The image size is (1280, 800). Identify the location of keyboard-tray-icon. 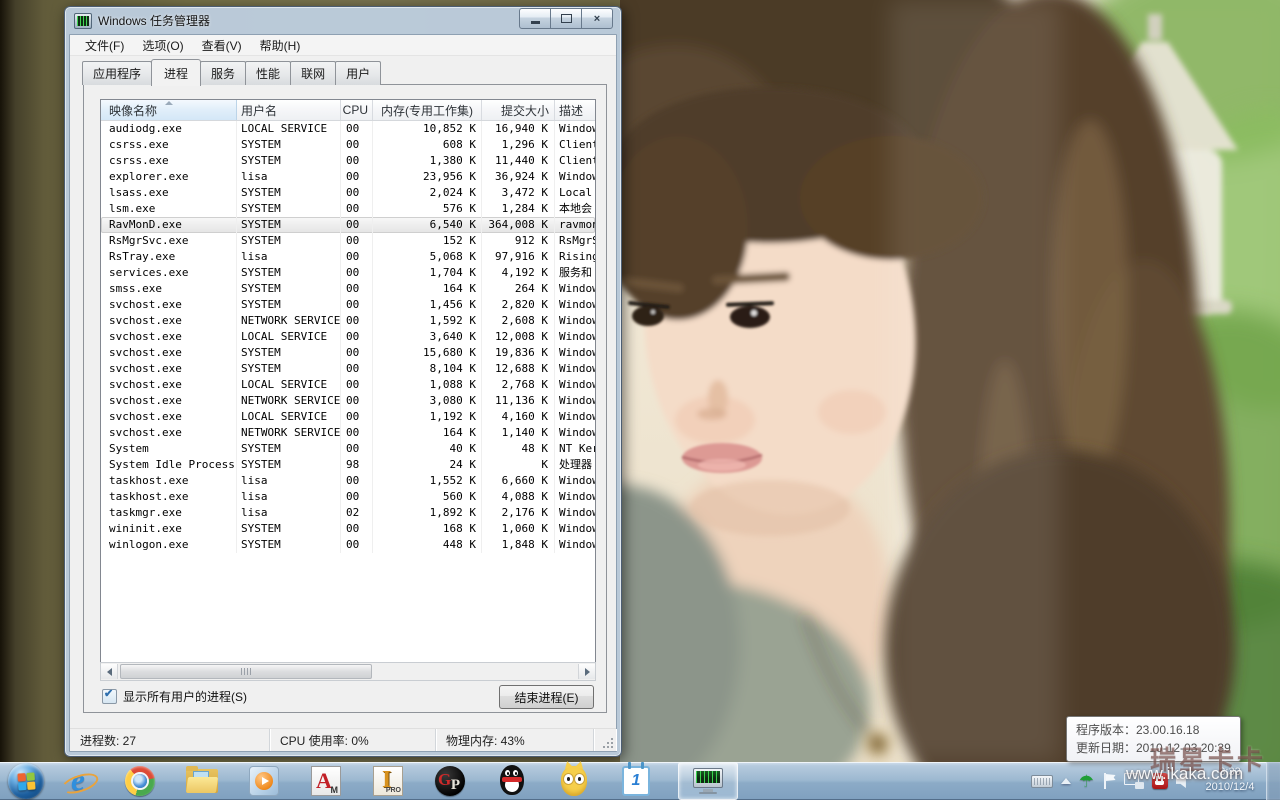
(1041, 781).